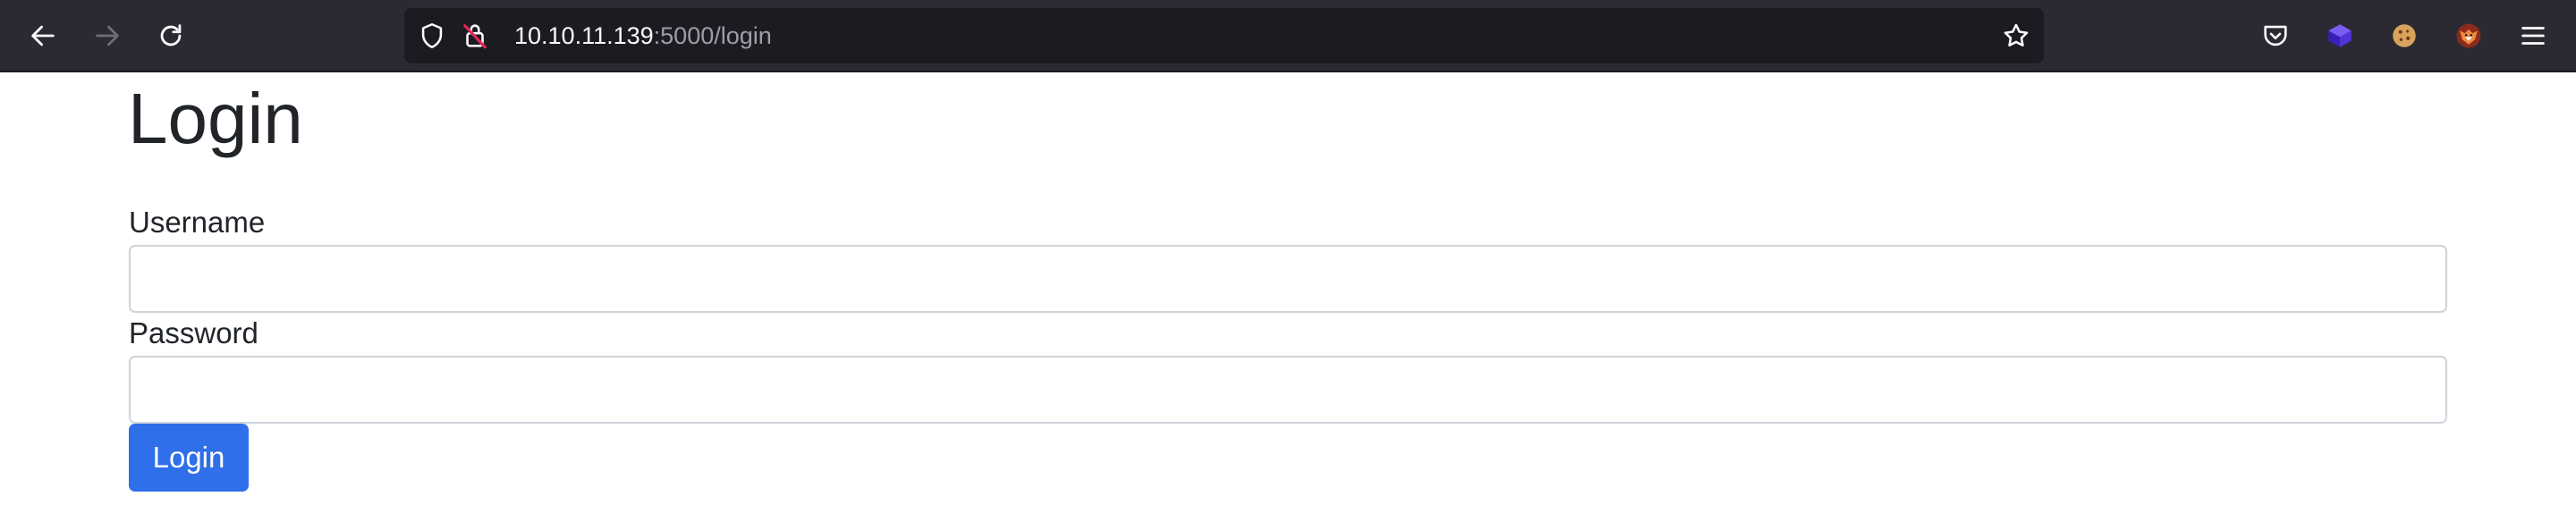 The image size is (2576, 530). I want to click on url-host: 10.10.11.139, so click(584, 36).